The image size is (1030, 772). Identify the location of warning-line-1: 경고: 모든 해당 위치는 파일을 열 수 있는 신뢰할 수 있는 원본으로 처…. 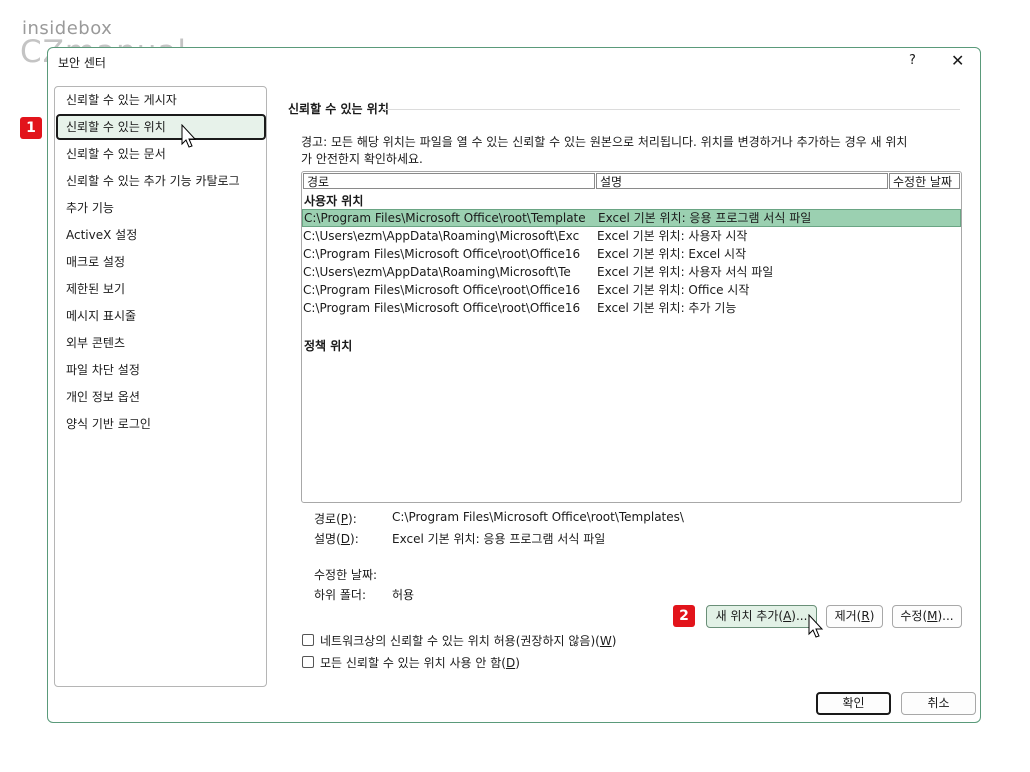
(604, 142).